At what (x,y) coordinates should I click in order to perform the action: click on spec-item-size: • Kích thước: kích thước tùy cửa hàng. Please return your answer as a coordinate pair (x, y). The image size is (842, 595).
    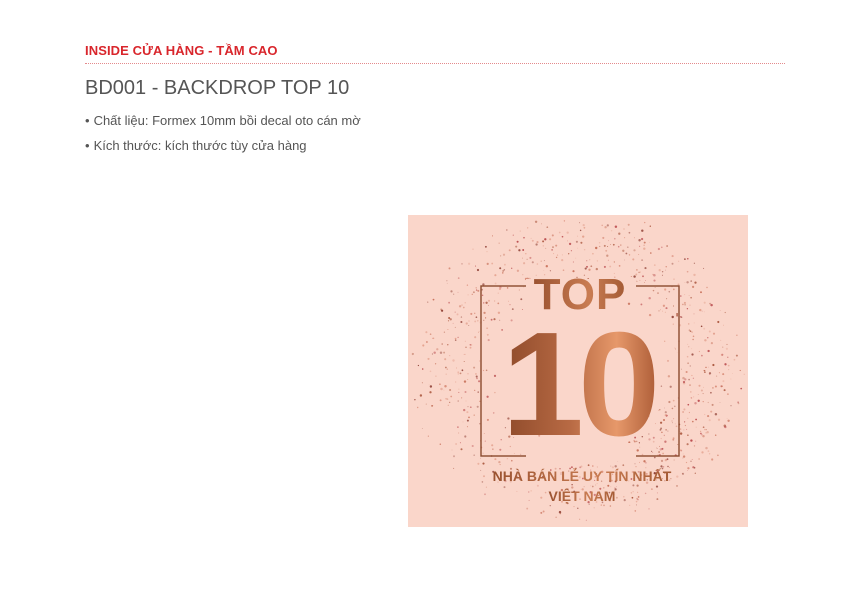
    Looking at the image, I should click on (223, 145).